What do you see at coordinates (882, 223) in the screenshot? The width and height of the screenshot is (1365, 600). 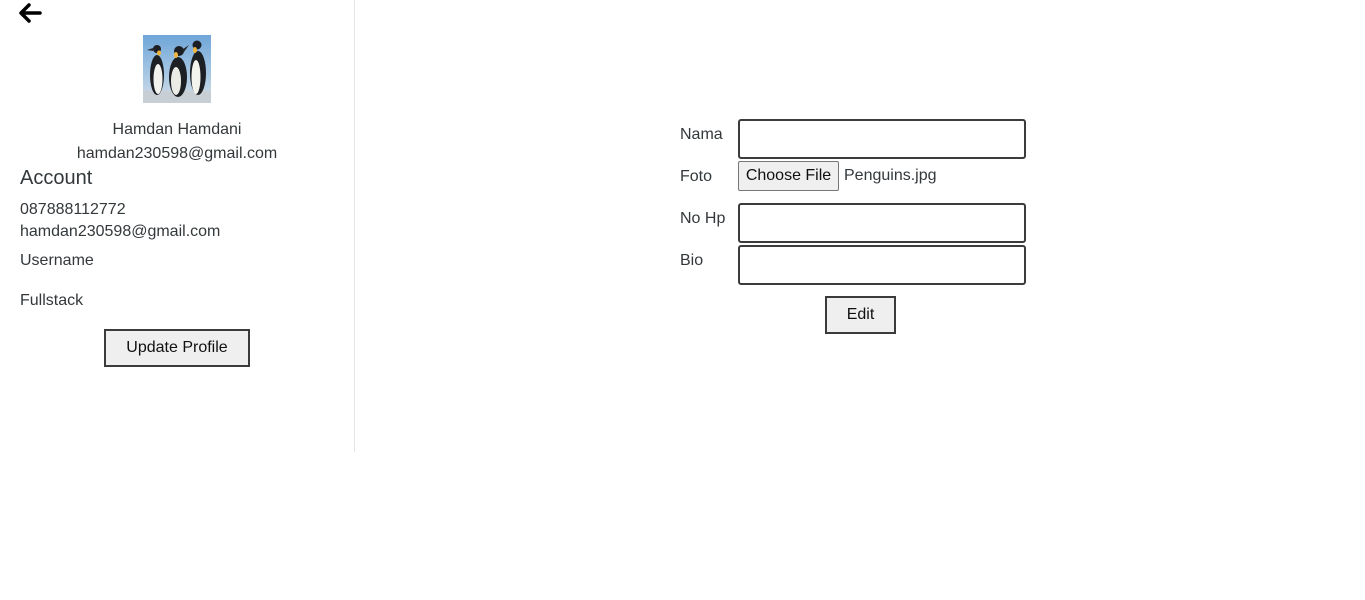 I see `nohp-input` at bounding box center [882, 223].